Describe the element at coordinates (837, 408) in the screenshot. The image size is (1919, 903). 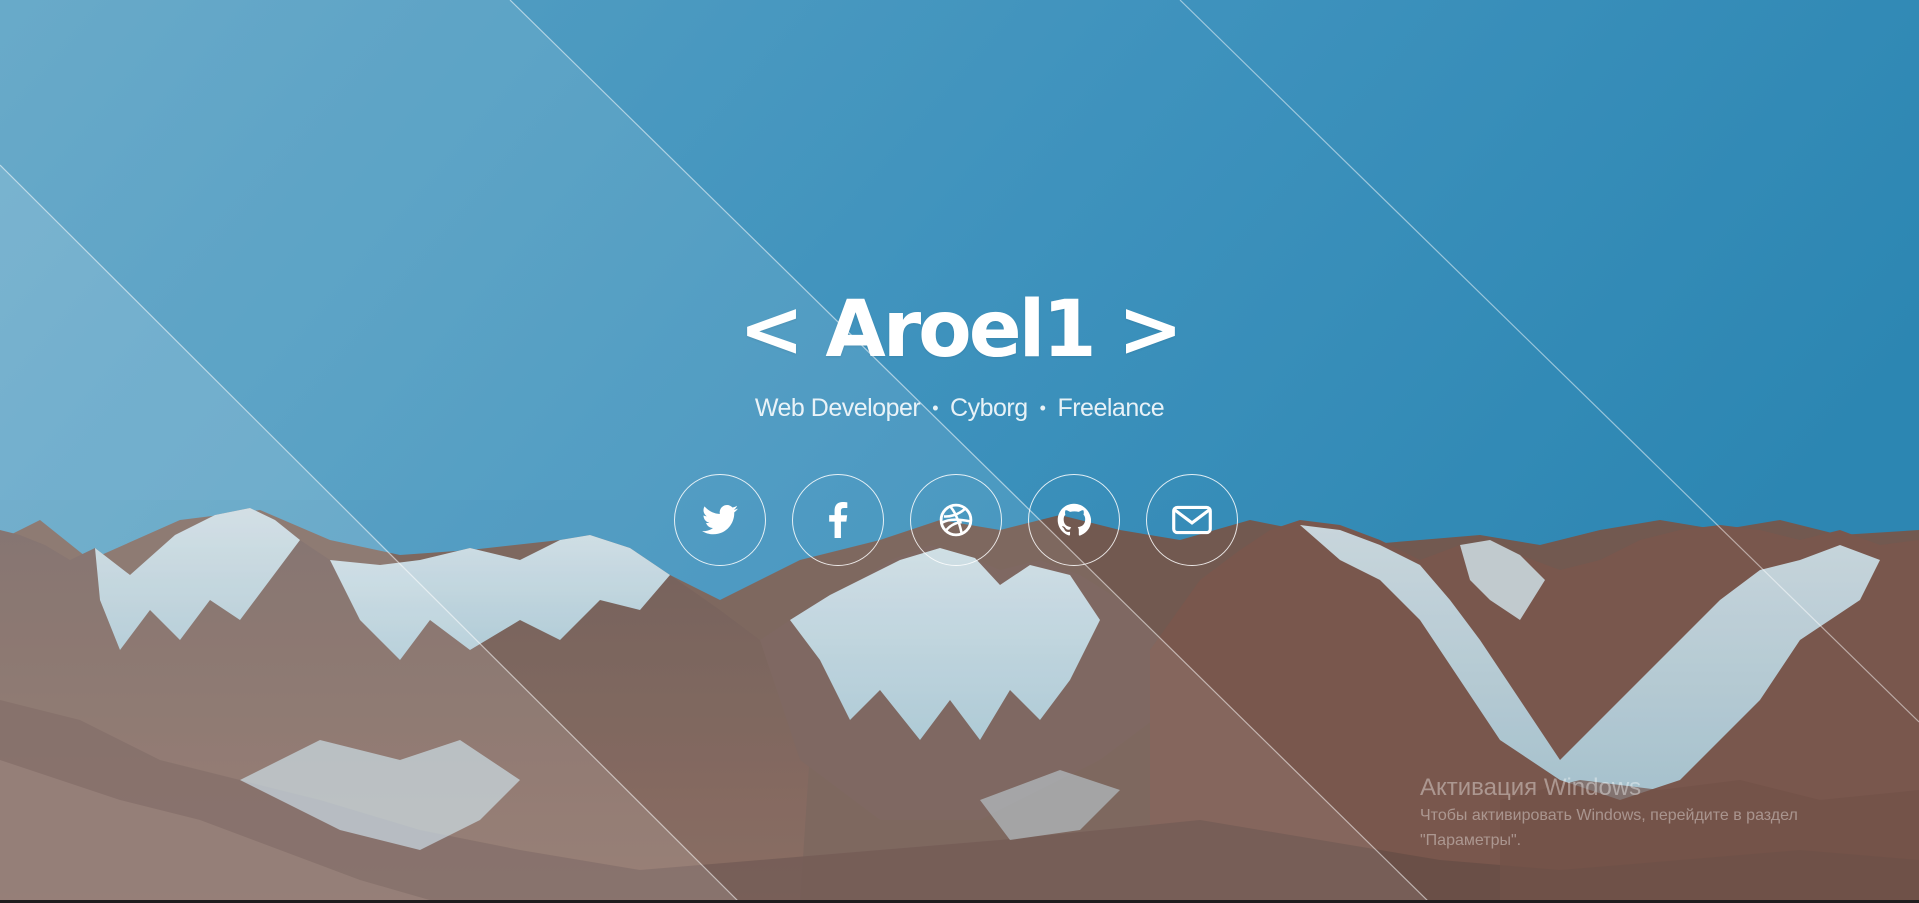
I see `tagline-item-web-developer: Web Developer` at that location.